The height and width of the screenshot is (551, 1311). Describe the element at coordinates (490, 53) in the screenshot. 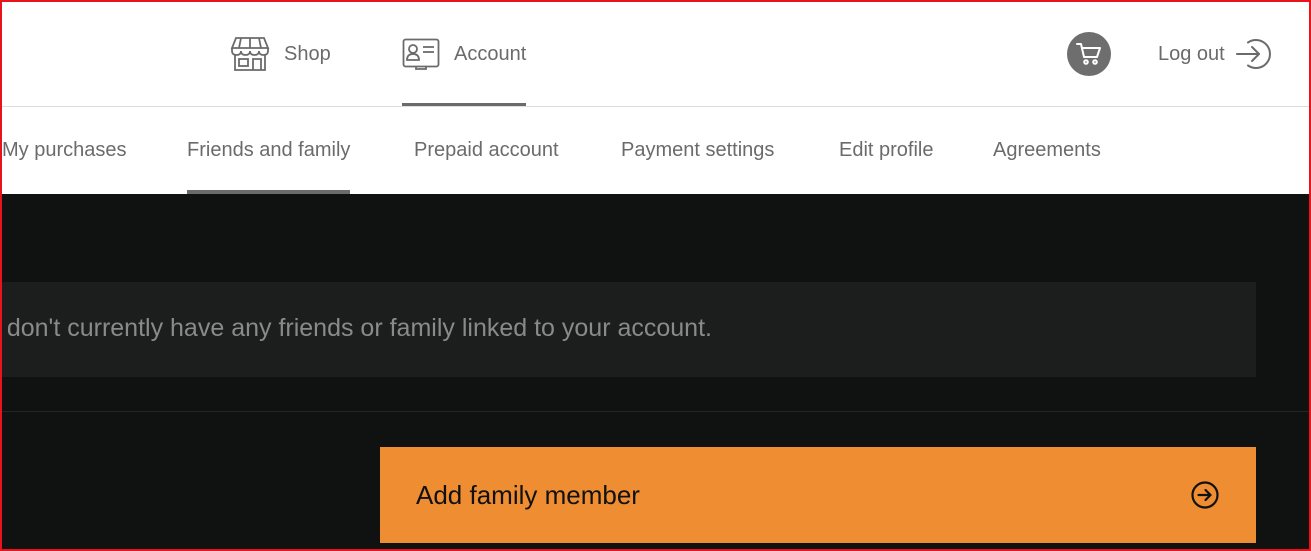

I see `nav-account-label: Account` at that location.